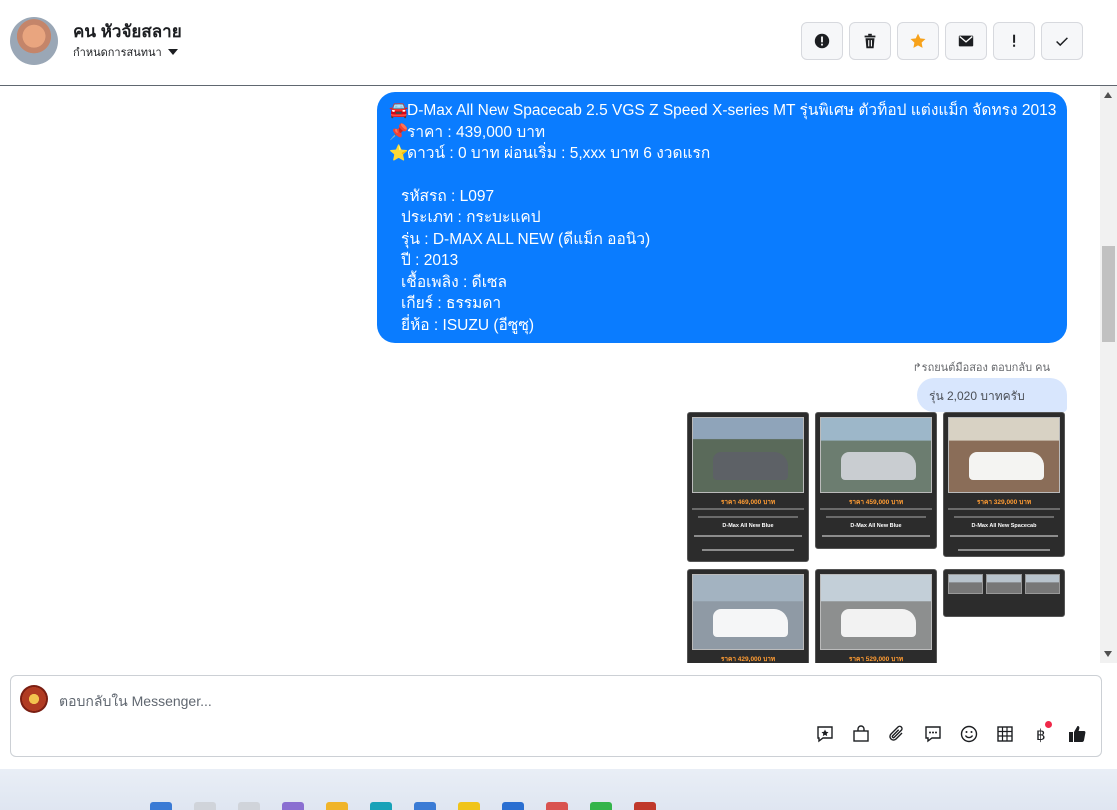  What do you see at coordinates (748, 502) in the screenshot?
I see `card-price: ราคา 469,000 บาท` at bounding box center [748, 502].